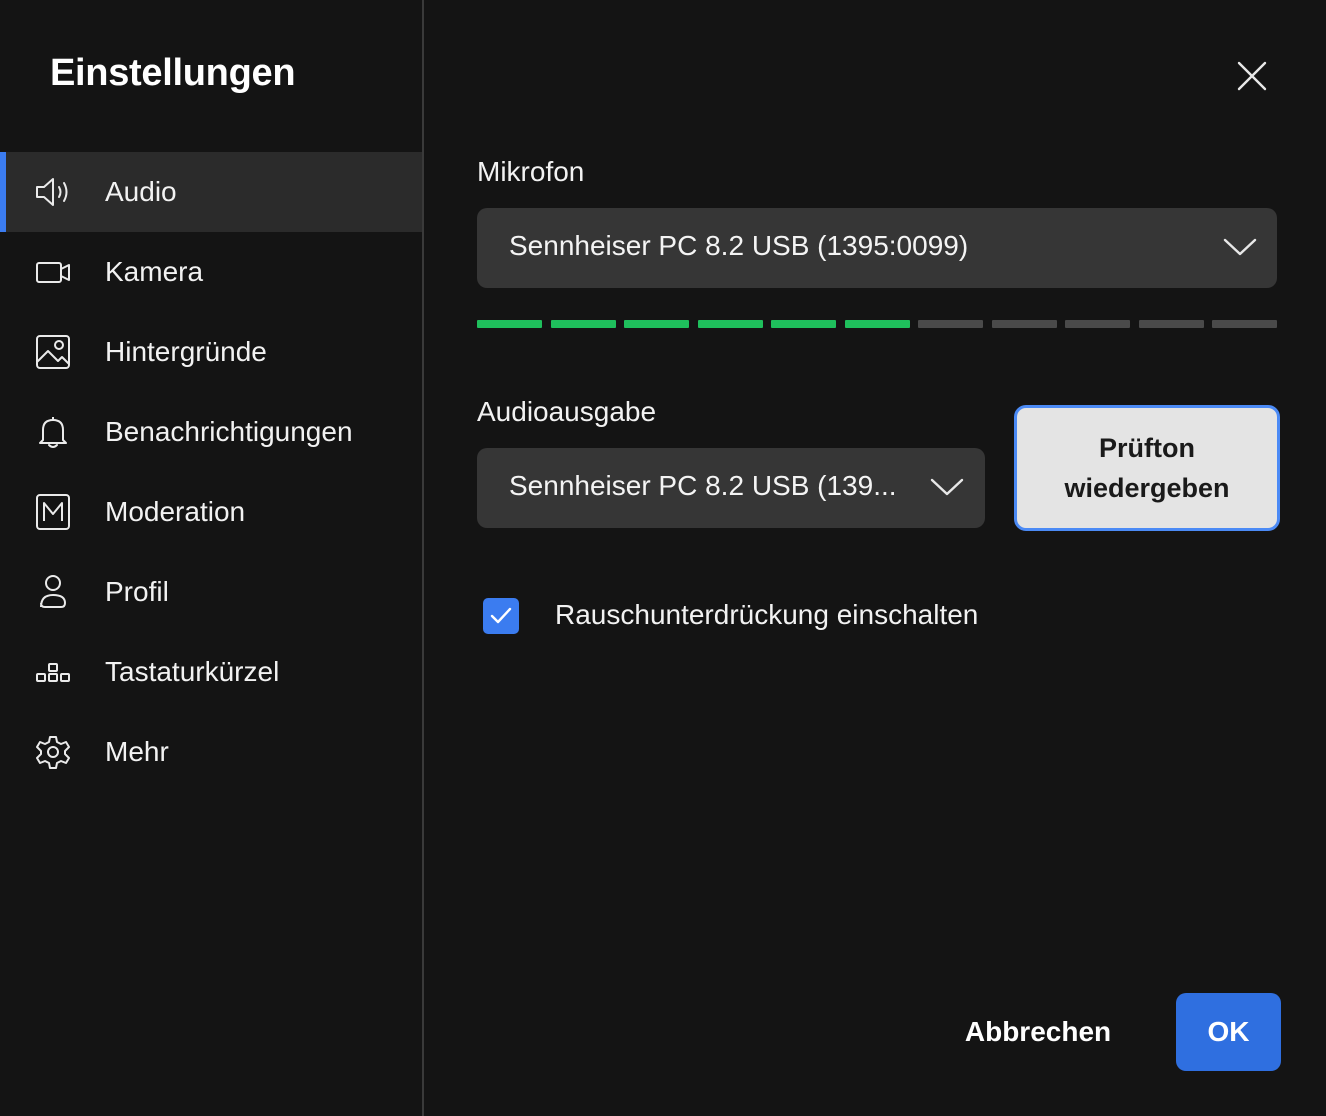  Describe the element at coordinates (53, 592) in the screenshot. I see `person-icon` at that location.